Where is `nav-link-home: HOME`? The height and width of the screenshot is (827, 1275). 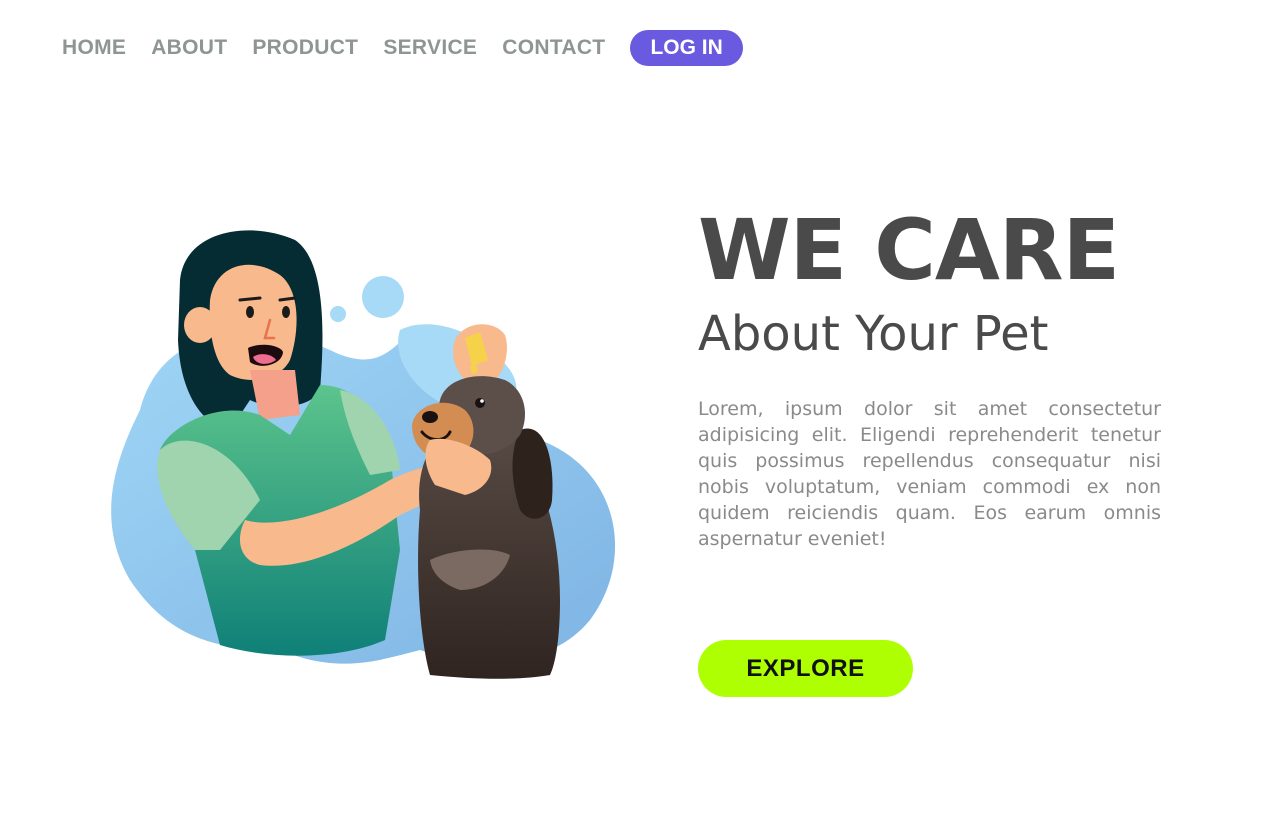
nav-link-home: HOME is located at coordinates (94, 48).